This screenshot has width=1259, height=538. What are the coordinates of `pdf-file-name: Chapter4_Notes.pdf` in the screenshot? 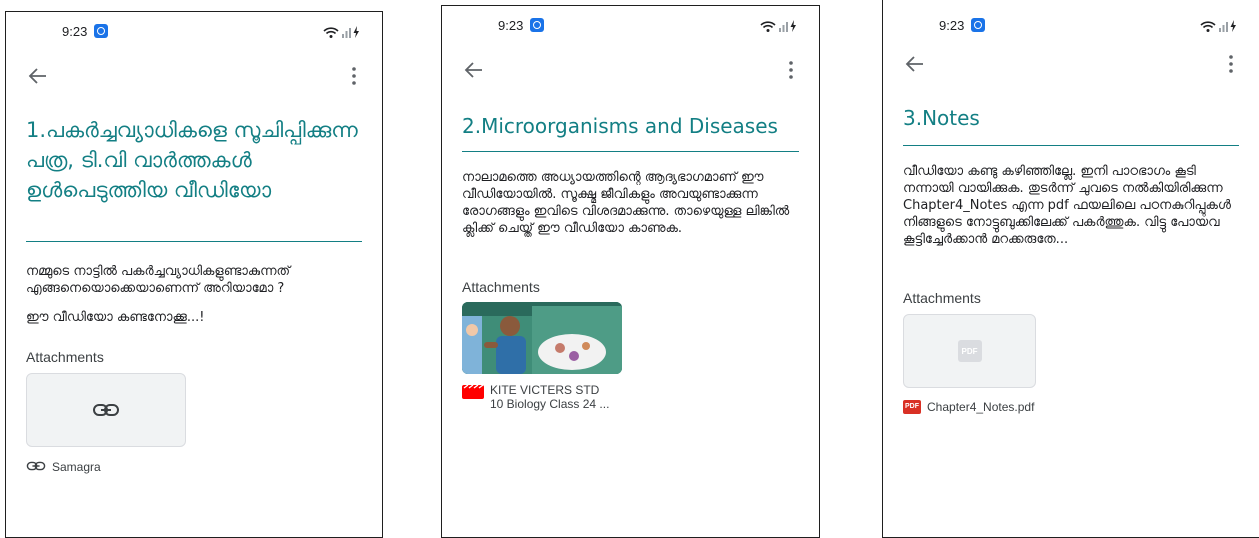 It's located at (981, 407).